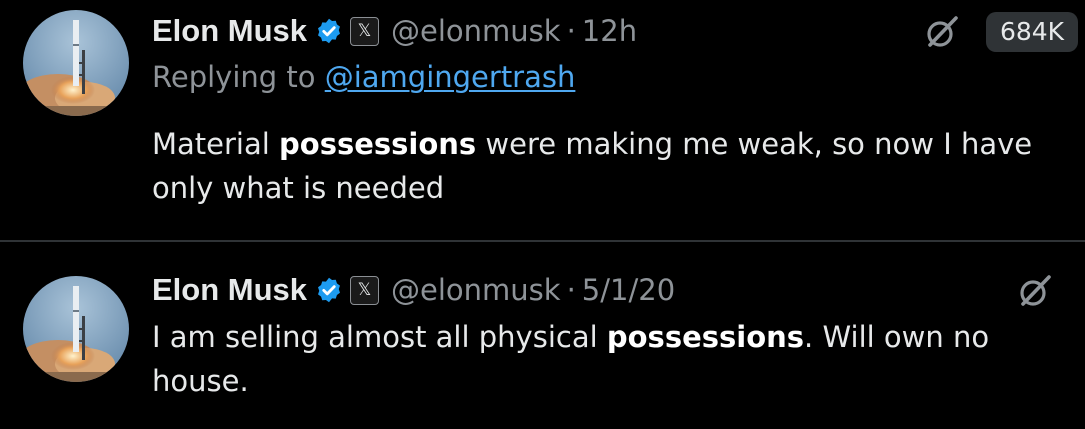 This screenshot has width=1085, height=429. What do you see at coordinates (1032, 32) in the screenshot?
I see `views-count-badge: 684K` at bounding box center [1032, 32].